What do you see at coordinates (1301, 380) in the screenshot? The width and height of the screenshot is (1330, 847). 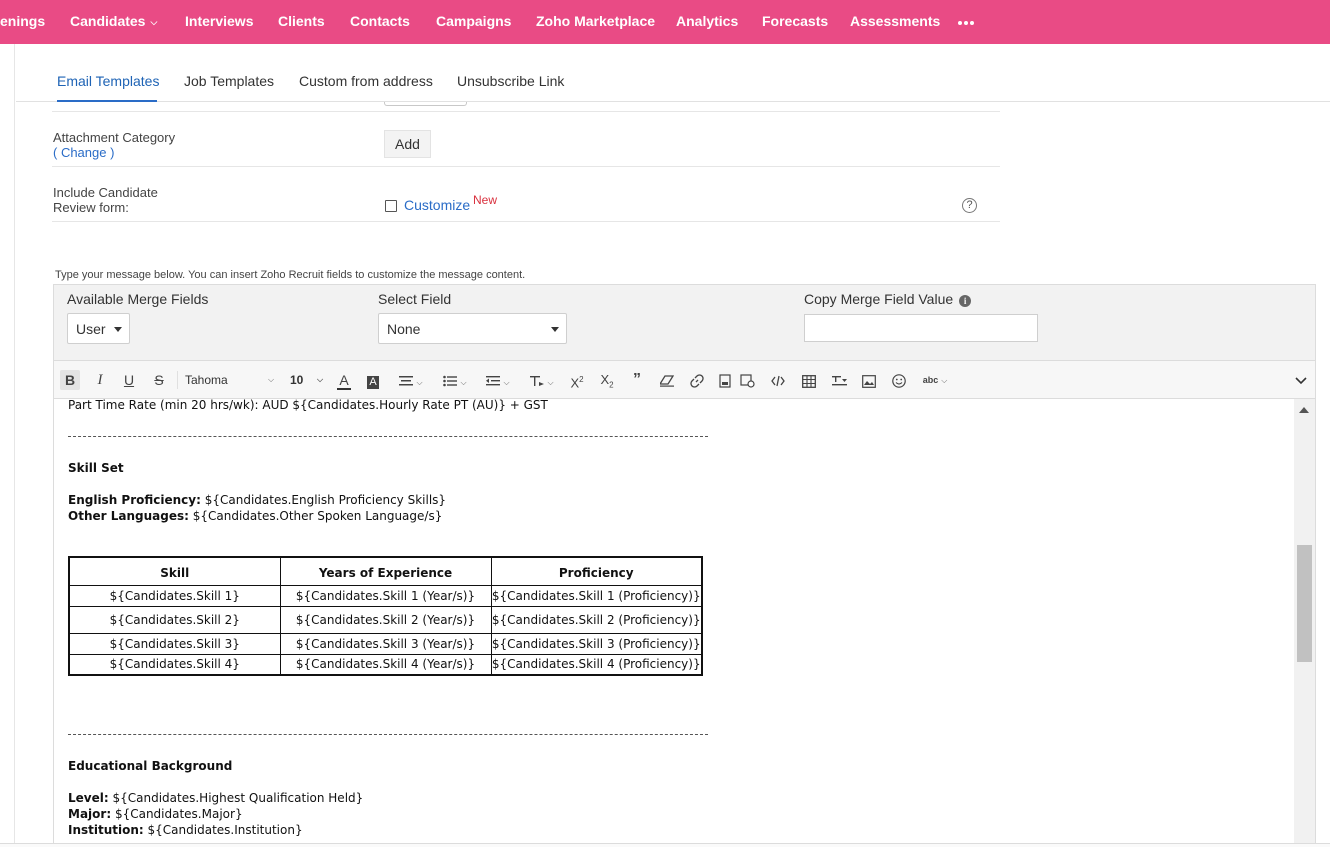 I see `expand-chevron-icon` at bounding box center [1301, 380].